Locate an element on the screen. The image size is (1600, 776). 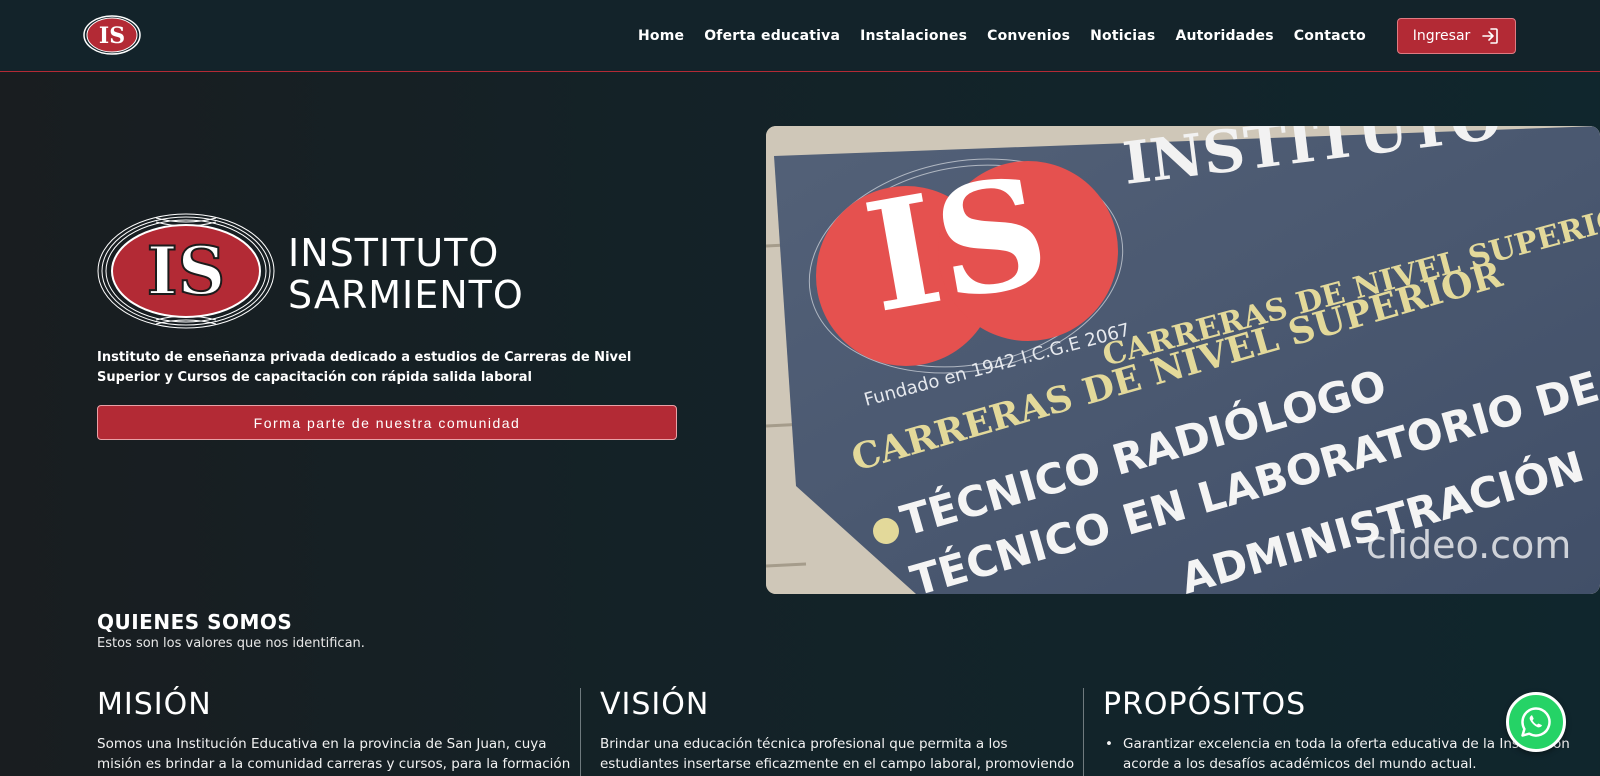
about-title: QUIENES SOMOS is located at coordinates (195, 622).